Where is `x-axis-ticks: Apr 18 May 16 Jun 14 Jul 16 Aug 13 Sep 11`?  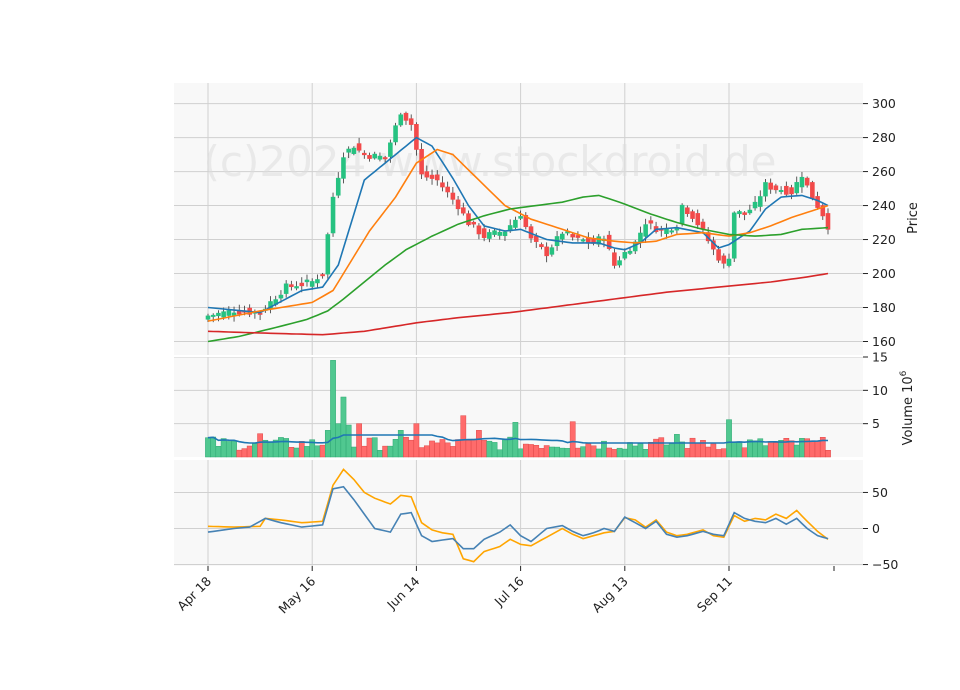 x-axis-ticks: Apr 18 May 16 Jun 14 Jul 16 Aug 13 Sep 11 is located at coordinates (504, 591).